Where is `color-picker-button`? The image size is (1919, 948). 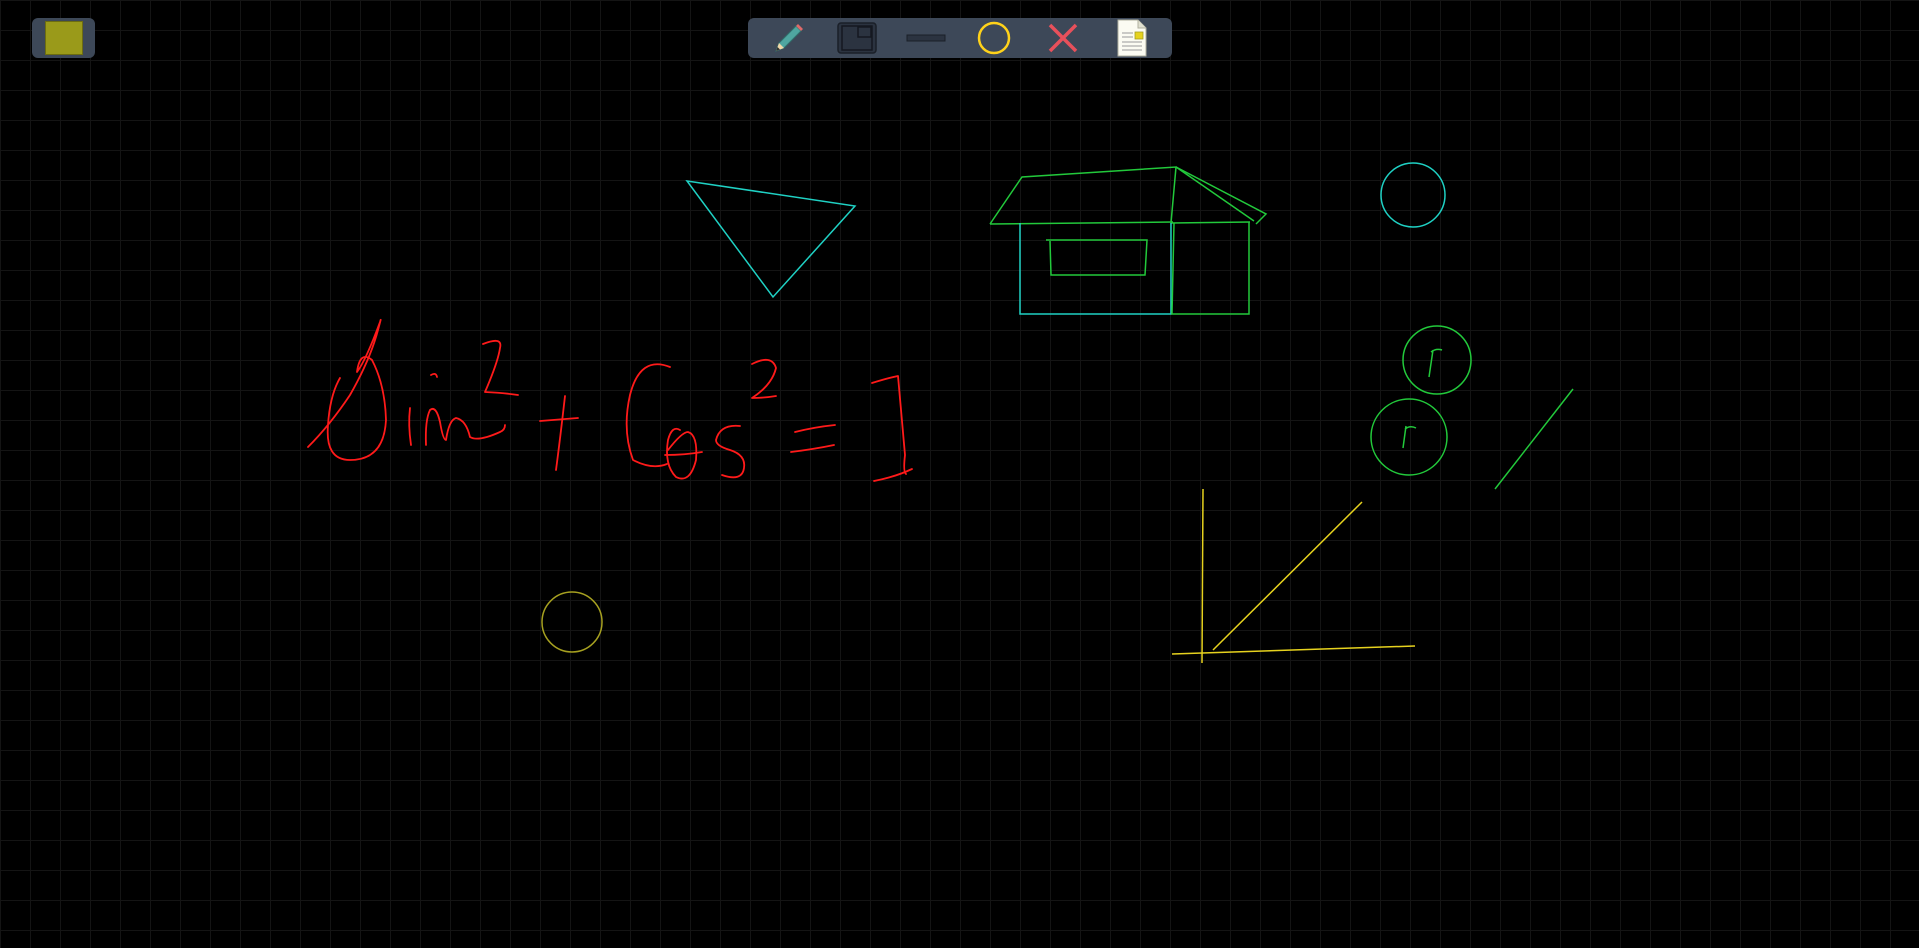 color-picker-button is located at coordinates (63, 38).